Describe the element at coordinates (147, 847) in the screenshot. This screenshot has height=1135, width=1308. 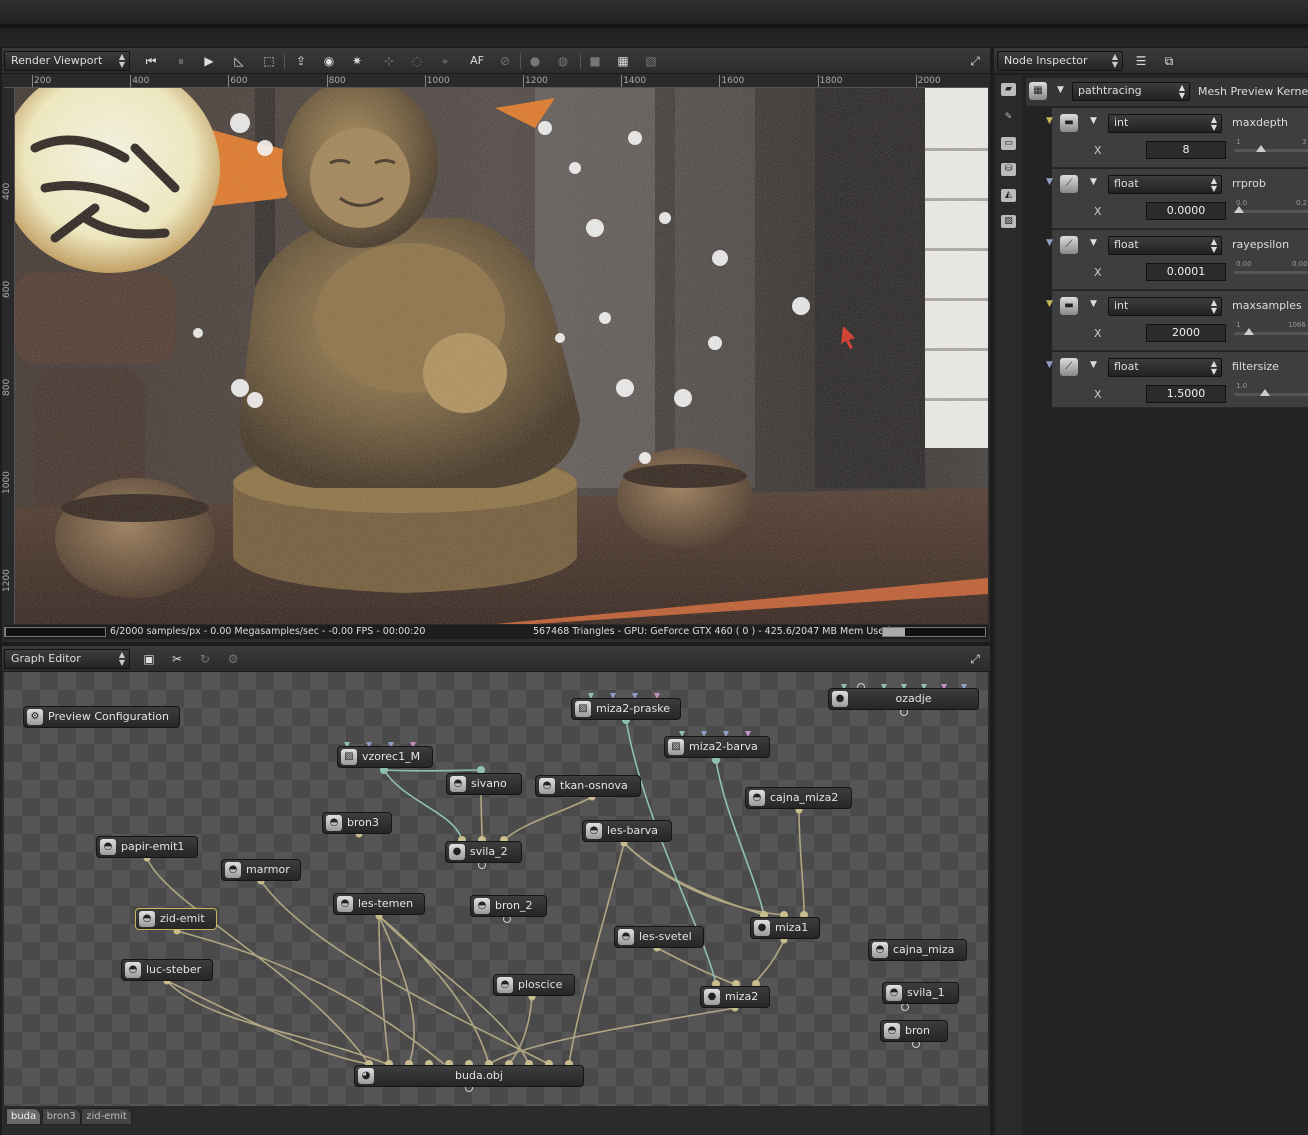
I see `node-papir-emit1: ◓ papir-emit1` at that location.